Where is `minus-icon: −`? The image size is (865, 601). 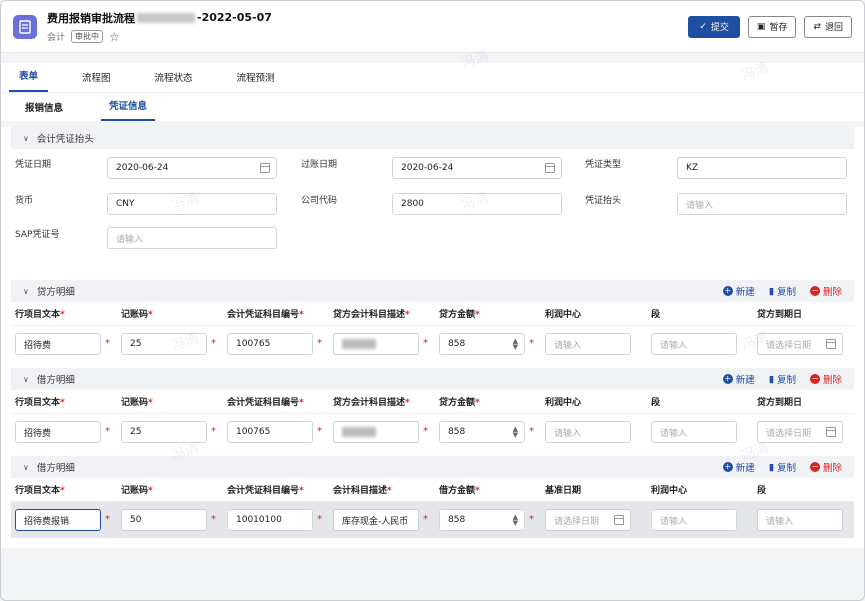 minus-icon: − is located at coordinates (814, 467).